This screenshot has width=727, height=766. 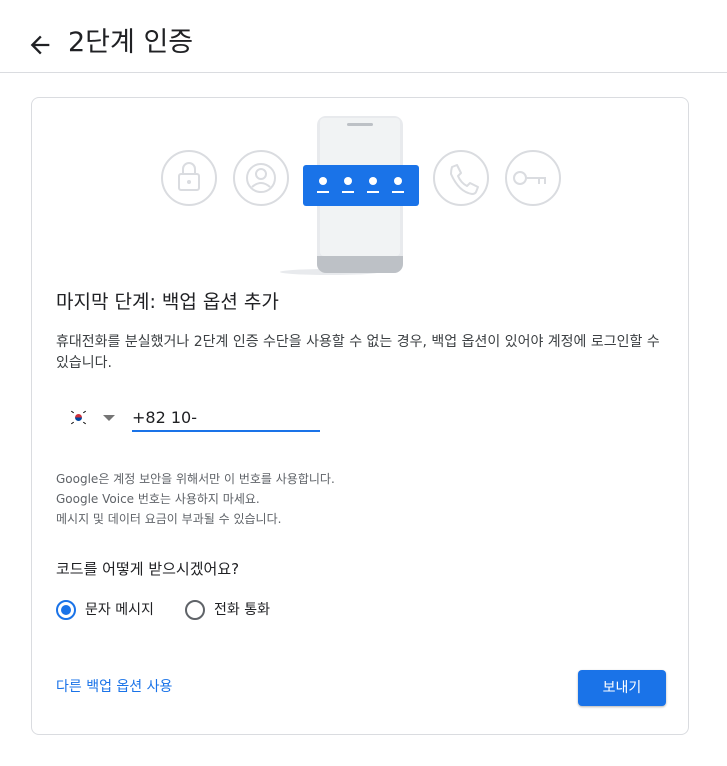 What do you see at coordinates (242, 610) in the screenshot?
I see `radio-phone-call-label: 전화 통화` at bounding box center [242, 610].